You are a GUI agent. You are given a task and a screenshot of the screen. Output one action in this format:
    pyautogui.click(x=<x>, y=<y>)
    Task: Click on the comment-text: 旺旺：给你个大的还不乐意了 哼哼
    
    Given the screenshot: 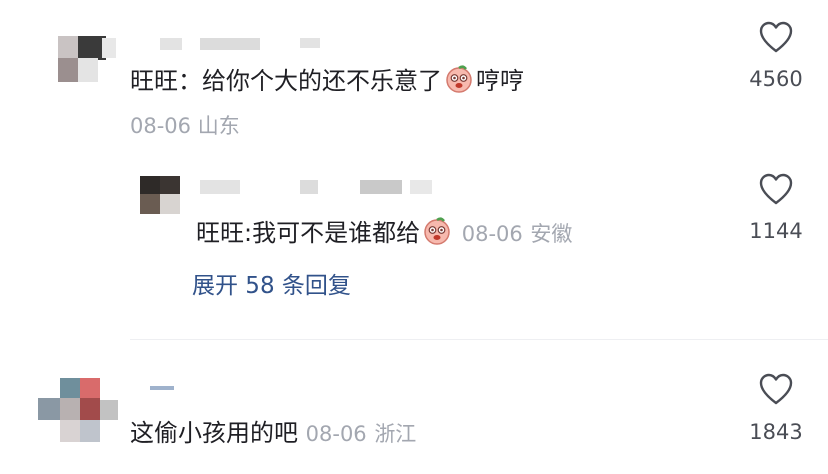 What is the action you would take?
    pyautogui.click(x=327, y=82)
    